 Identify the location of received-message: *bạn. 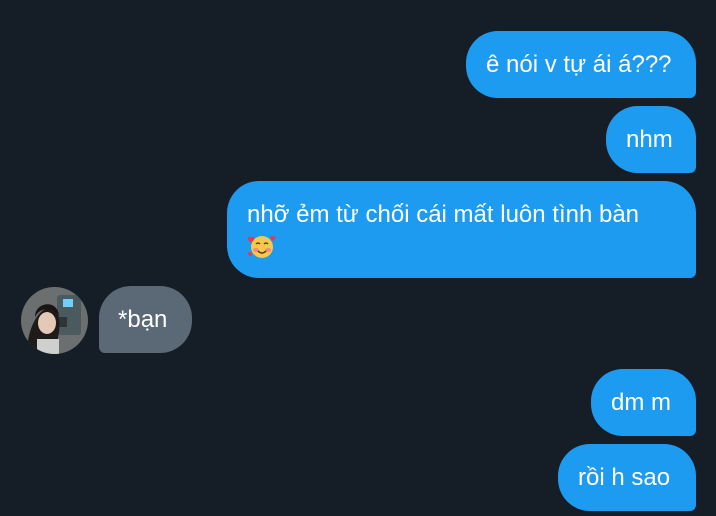
(145, 319).